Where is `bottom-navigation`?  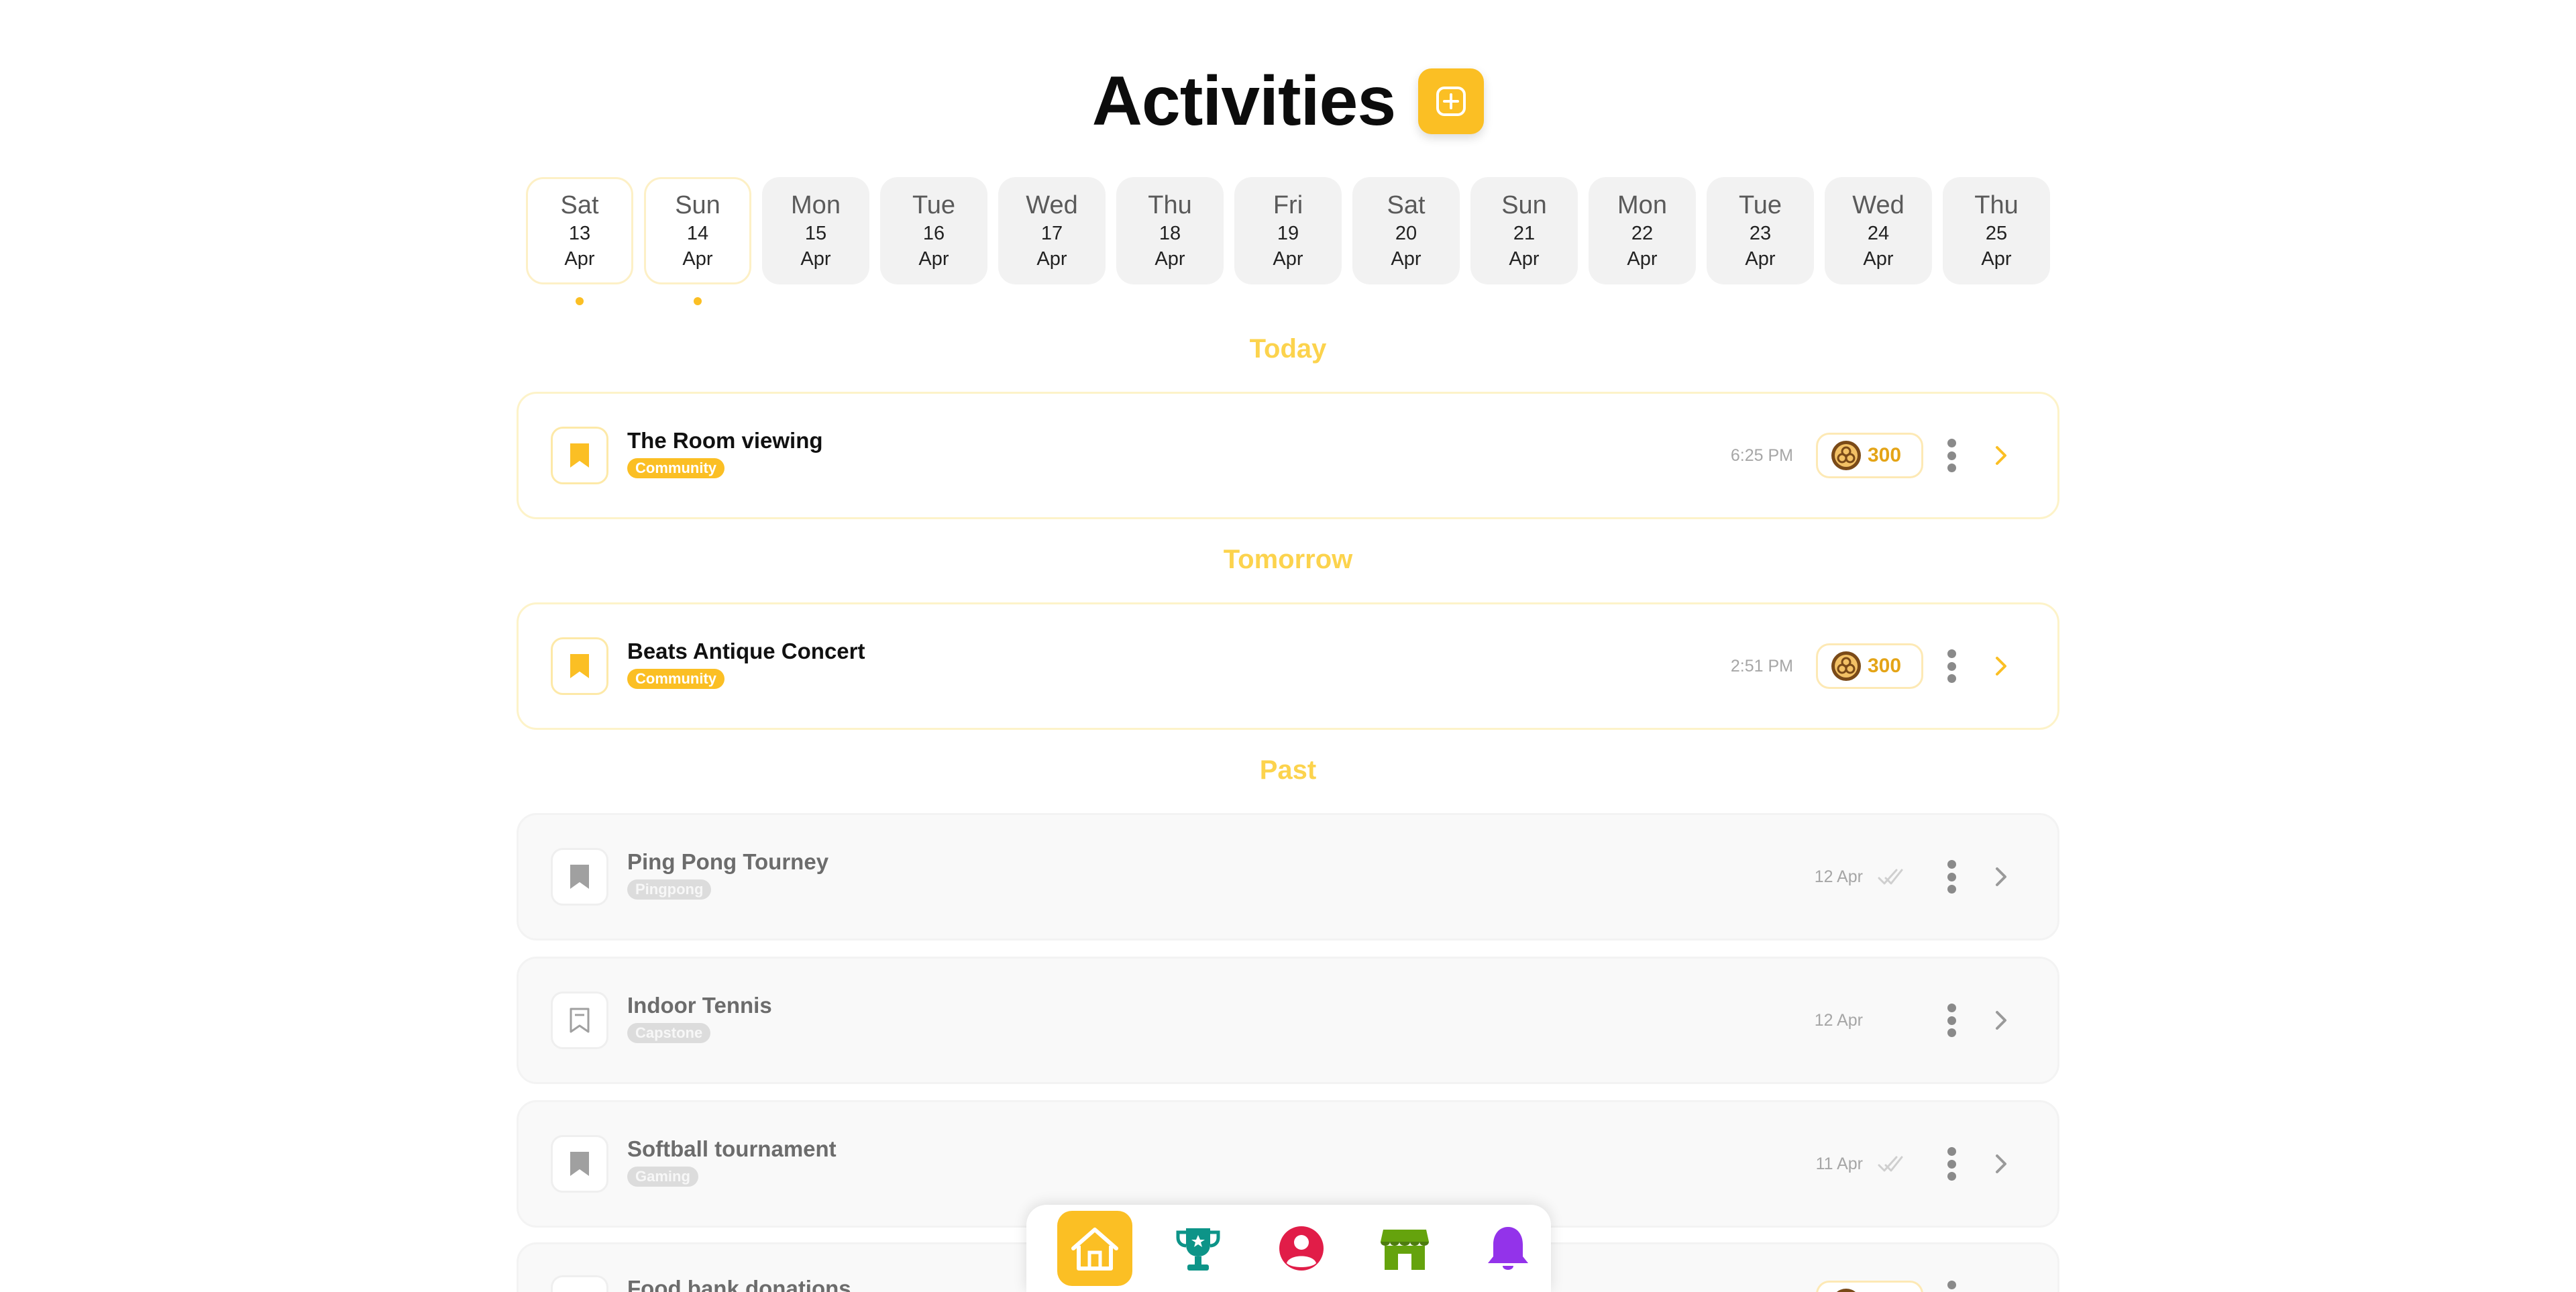 bottom-navigation is located at coordinates (1288, 1248).